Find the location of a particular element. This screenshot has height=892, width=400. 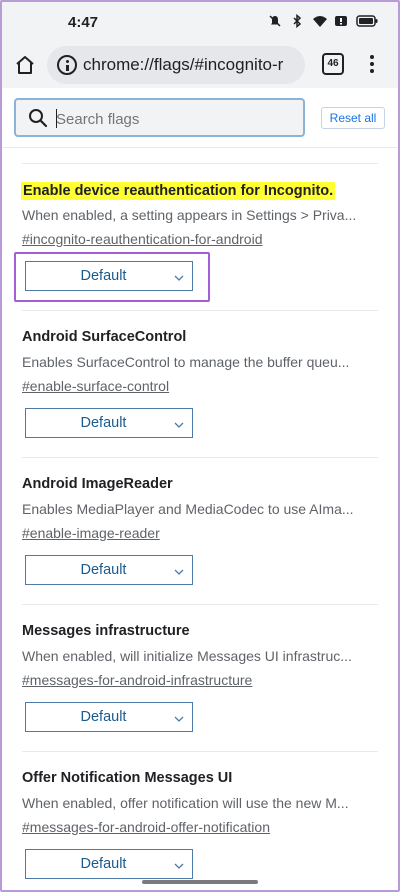

flag-title: Messages infrastructure is located at coordinates (106, 631).